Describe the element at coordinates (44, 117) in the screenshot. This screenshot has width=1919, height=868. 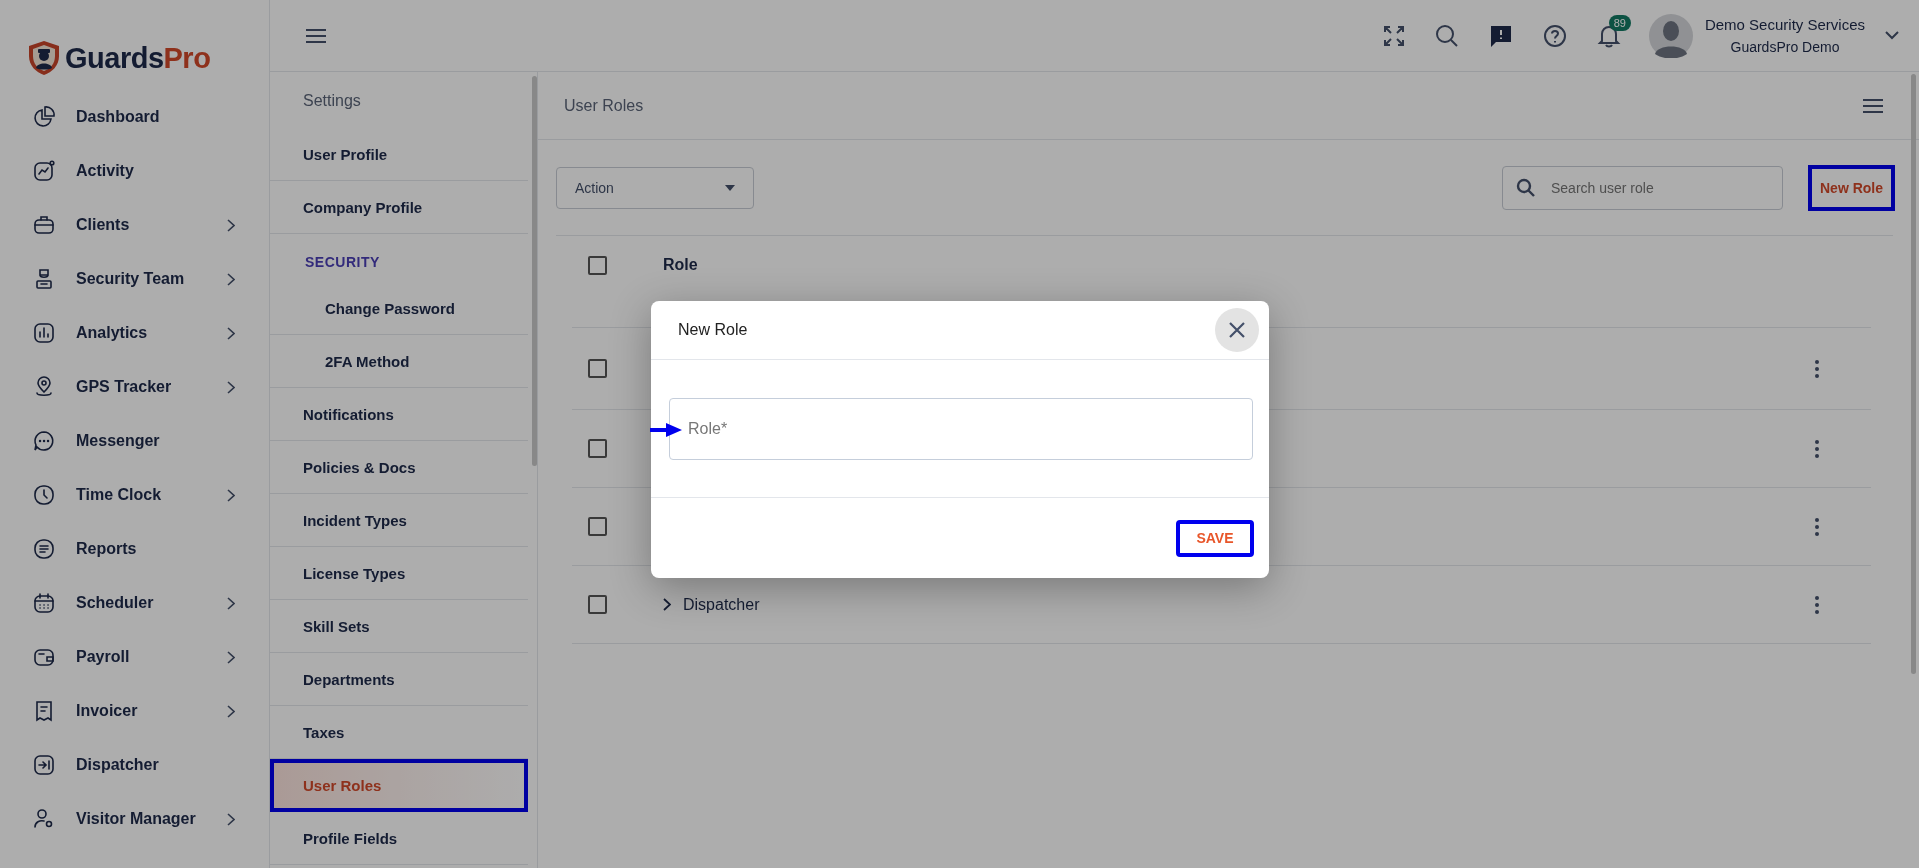
I see `pie-chart-icon` at that location.